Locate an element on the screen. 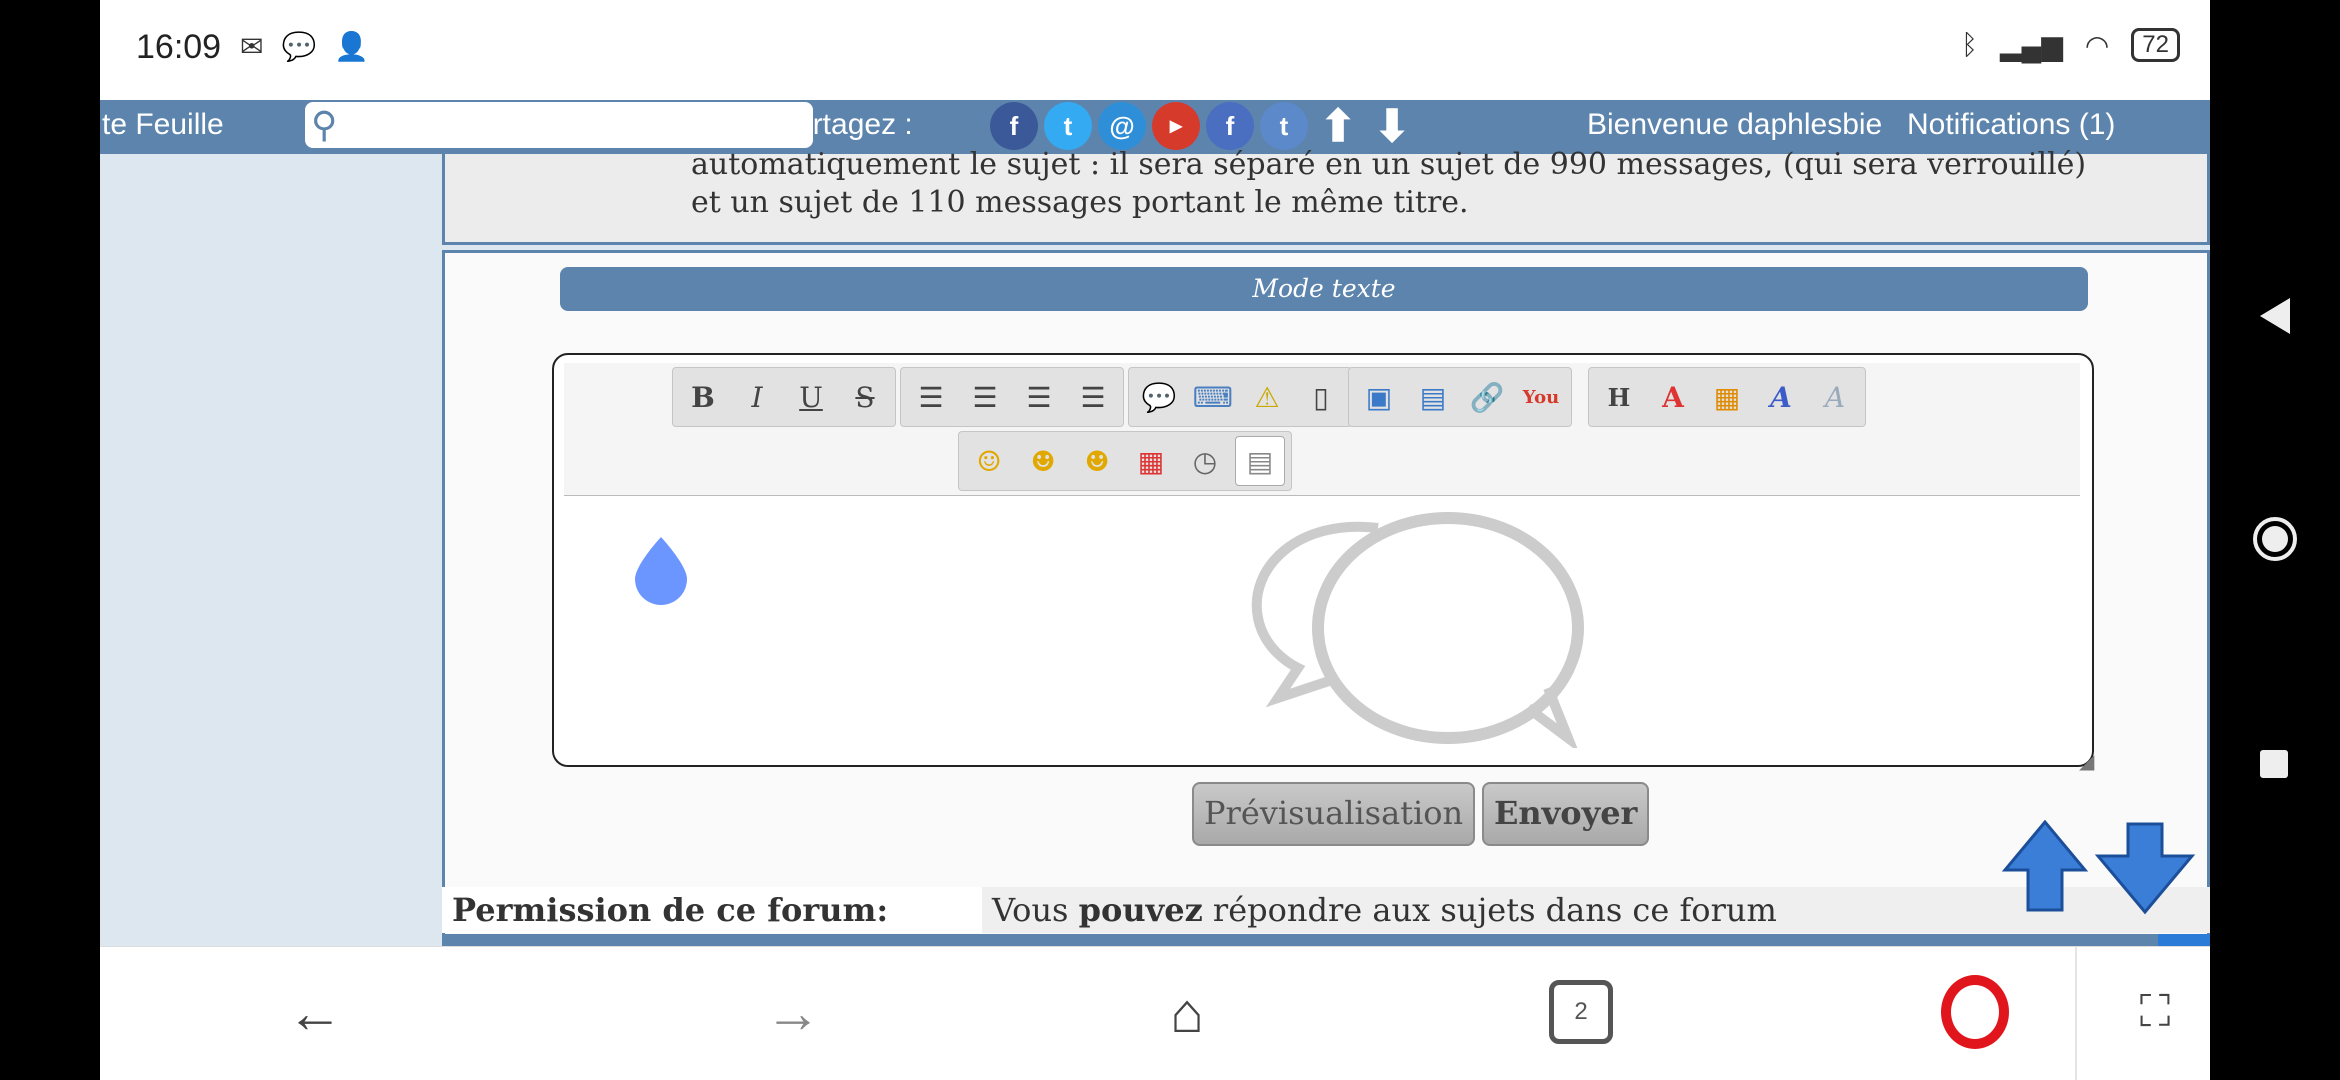  bar-divider is located at coordinates (2076, 1013).